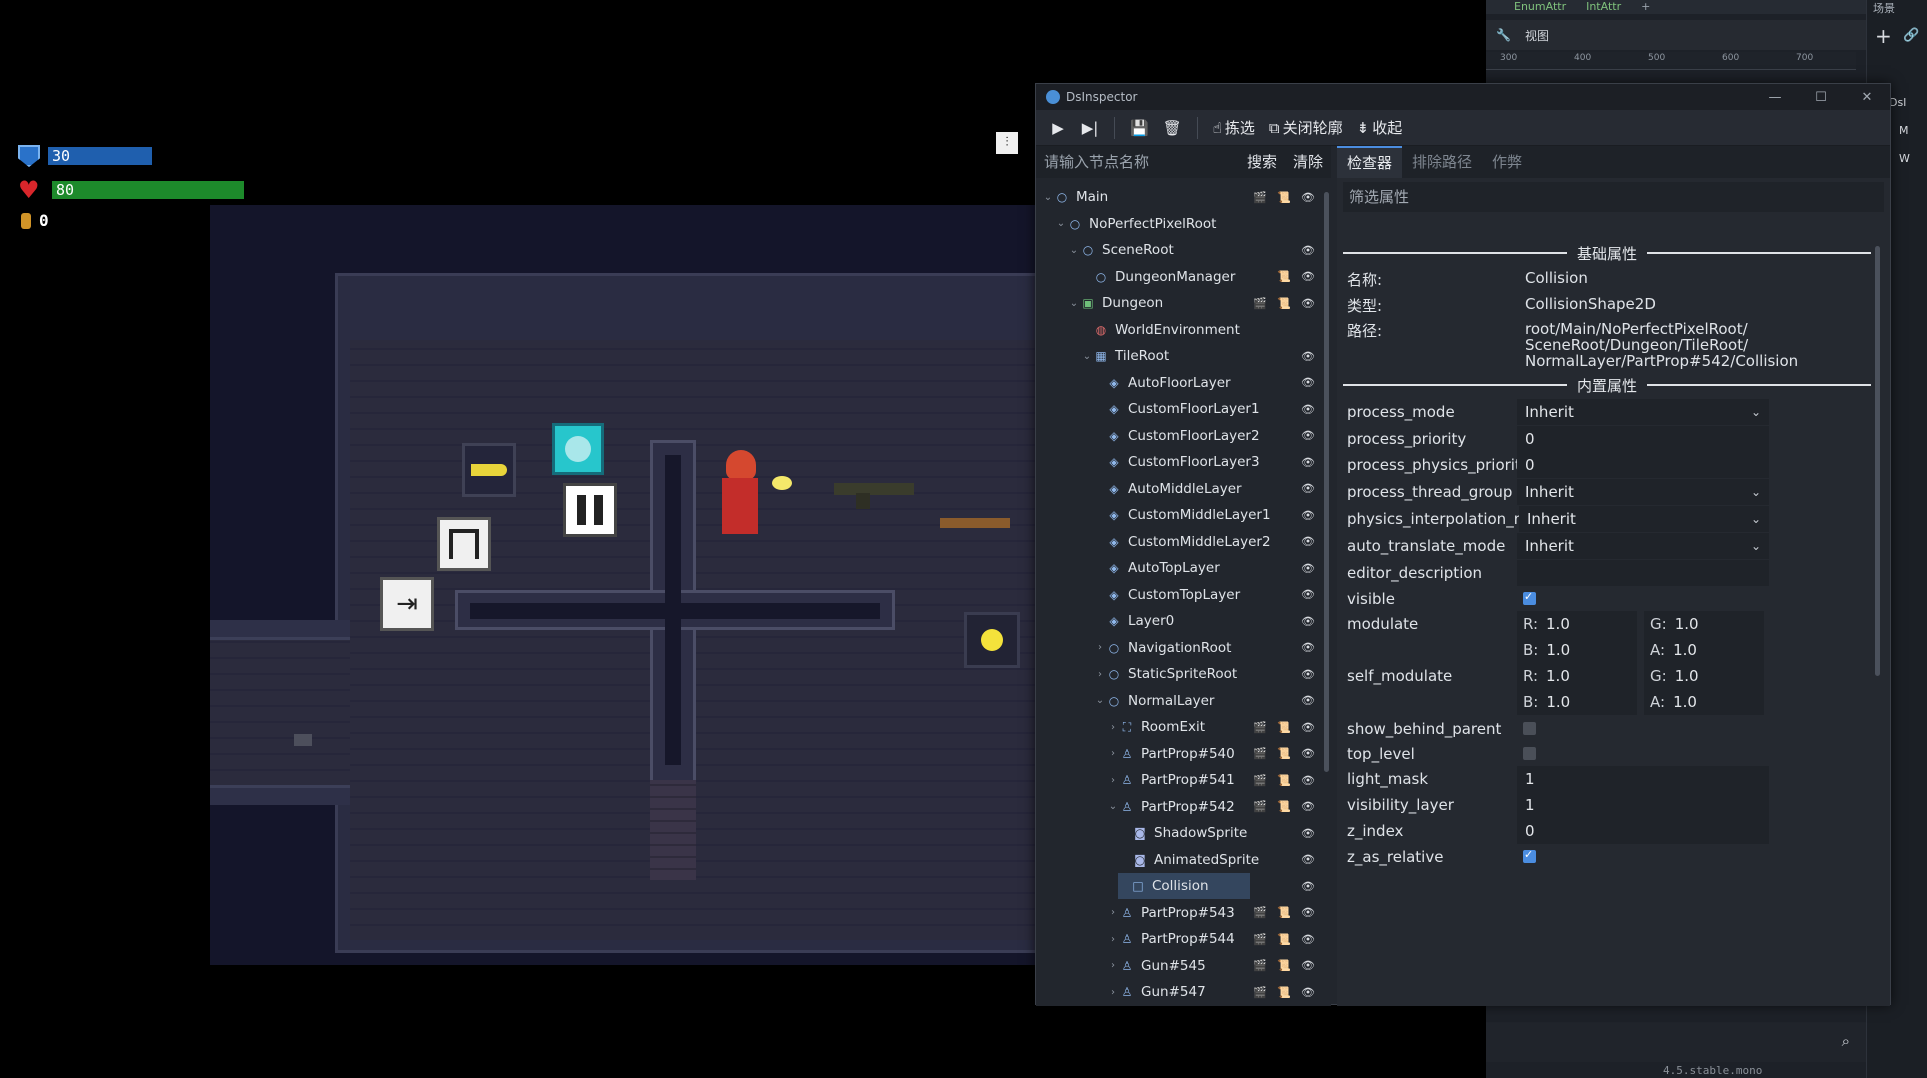  I want to click on tree-node: ◈ CustomFloorLayer2 👁, so click(1180, 436).